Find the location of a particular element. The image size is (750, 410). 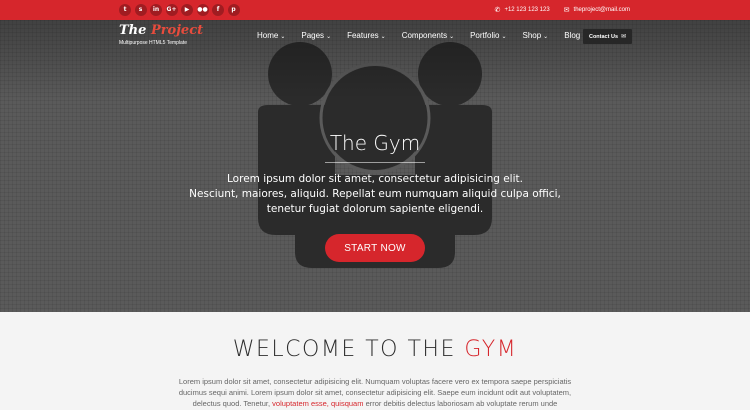

contact-us-button: Contact Us ✉ is located at coordinates (607, 36).